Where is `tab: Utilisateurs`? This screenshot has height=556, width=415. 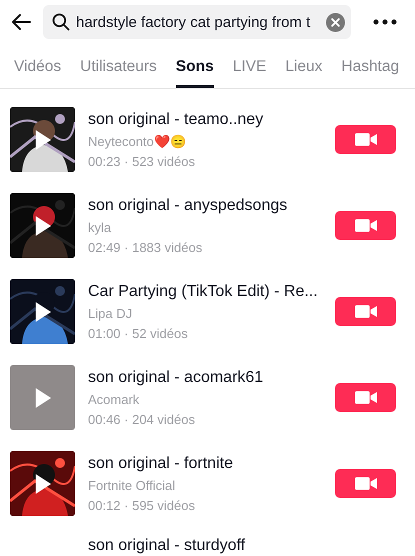
tab: Utilisateurs is located at coordinates (118, 69).